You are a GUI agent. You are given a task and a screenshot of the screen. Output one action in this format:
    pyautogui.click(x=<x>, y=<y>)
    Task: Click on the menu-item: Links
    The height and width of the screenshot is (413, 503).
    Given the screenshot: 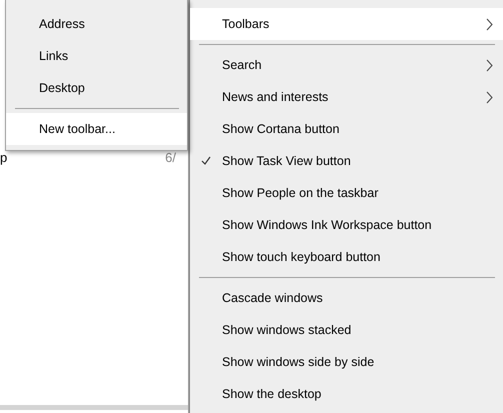 What is the action you would take?
    pyautogui.click(x=96, y=56)
    